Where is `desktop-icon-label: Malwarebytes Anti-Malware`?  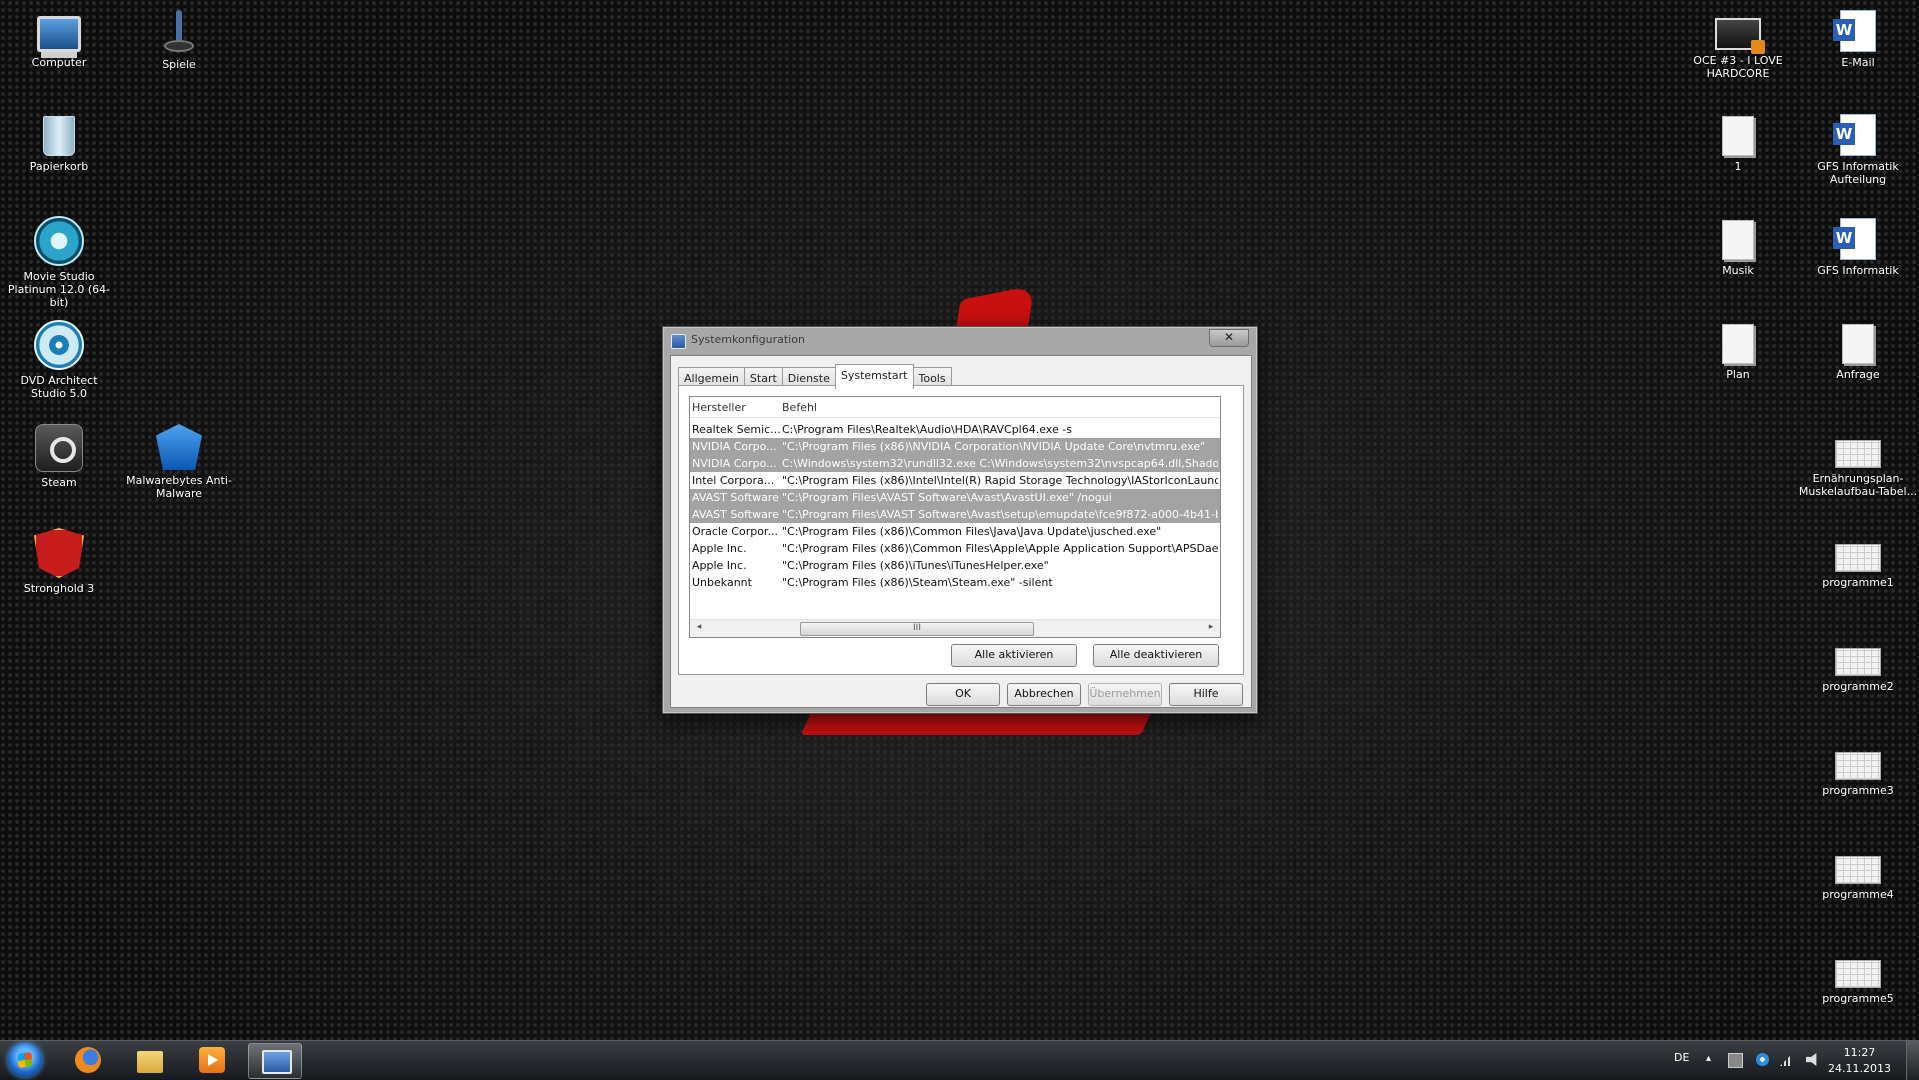
desktop-icon-label: Malwarebytes Anti-Malware is located at coordinates (179, 487).